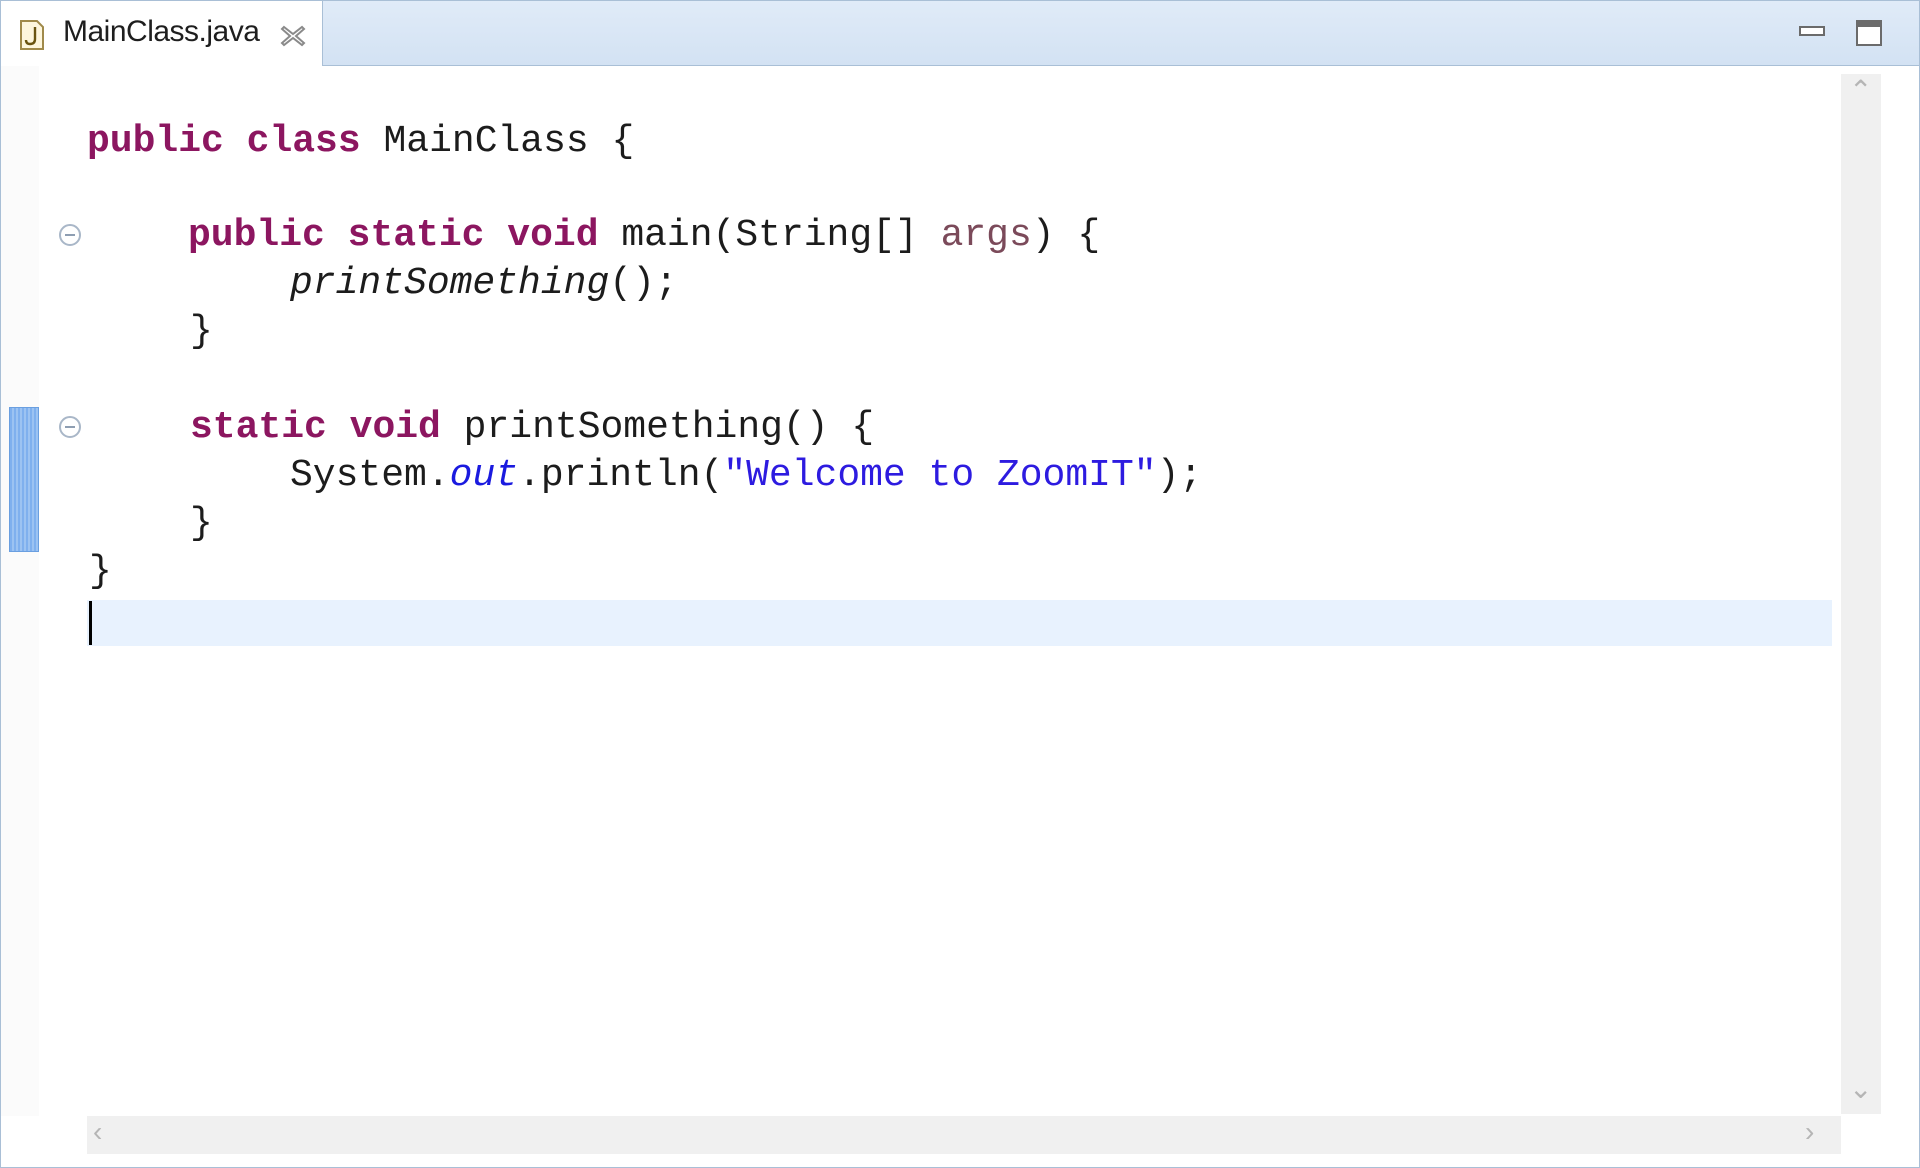  Describe the element at coordinates (940, 475) in the screenshot. I see `string-literal: "Welcome to ZoomIT"` at that location.